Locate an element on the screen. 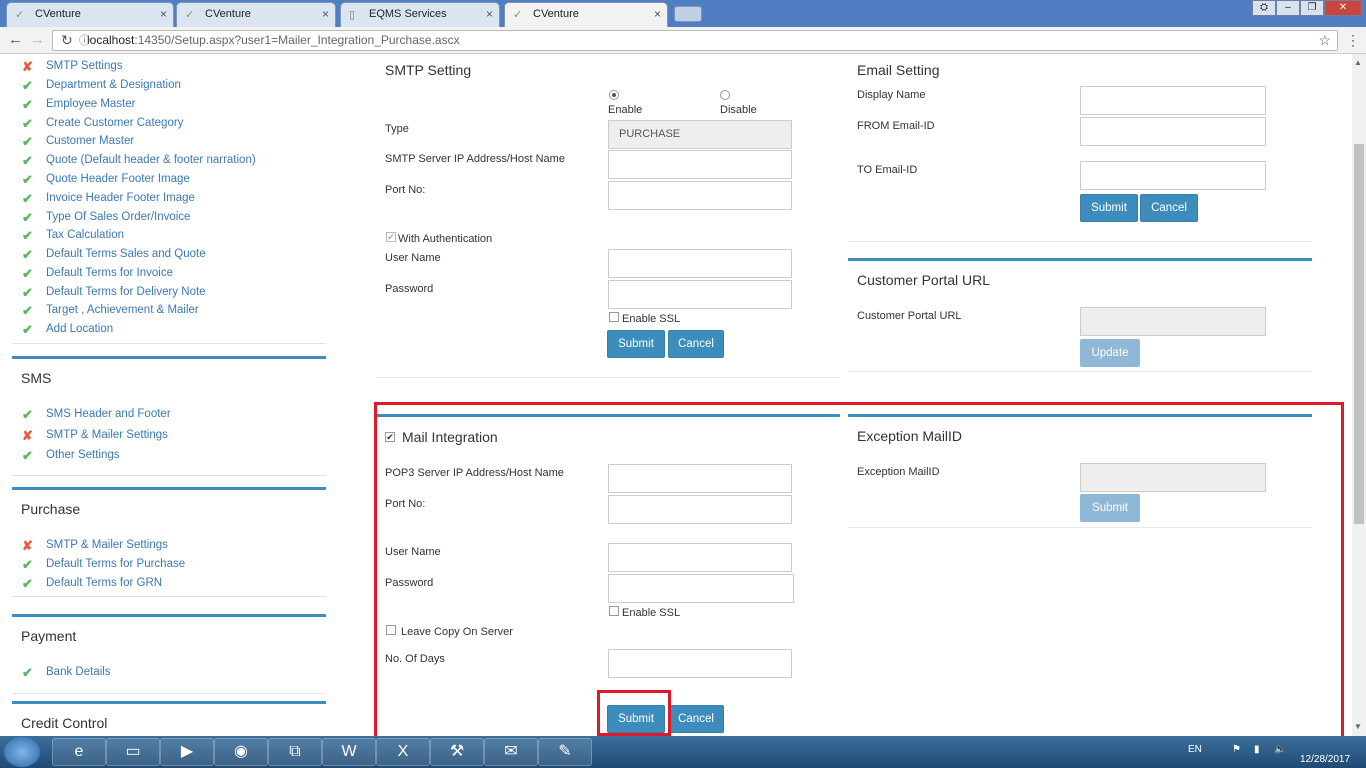  back-arrow-icon: ← is located at coordinates (15, 40).